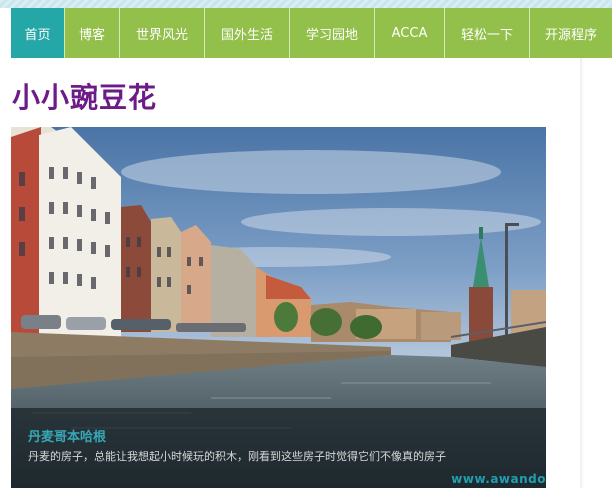 The height and width of the screenshot is (488, 612). What do you see at coordinates (162, 33) in the screenshot?
I see `nav-item-world-scenery: 世界风光` at bounding box center [162, 33].